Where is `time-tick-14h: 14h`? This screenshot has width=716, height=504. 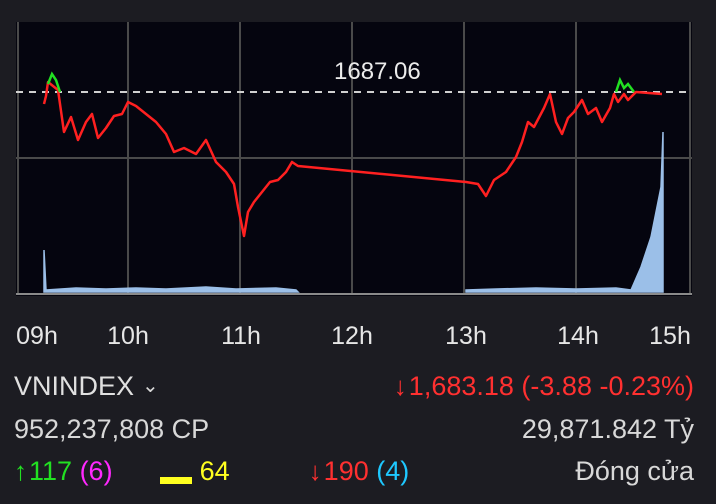
time-tick-14h: 14h is located at coordinates (578, 336).